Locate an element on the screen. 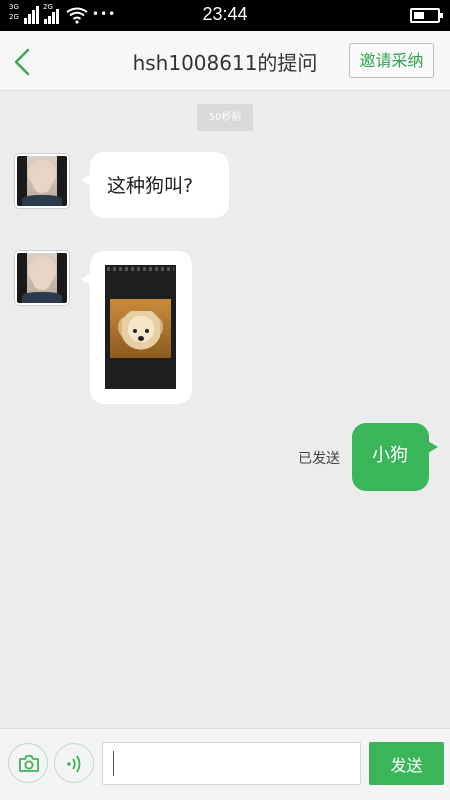 The image size is (450, 800). voice-button is located at coordinates (74, 763).